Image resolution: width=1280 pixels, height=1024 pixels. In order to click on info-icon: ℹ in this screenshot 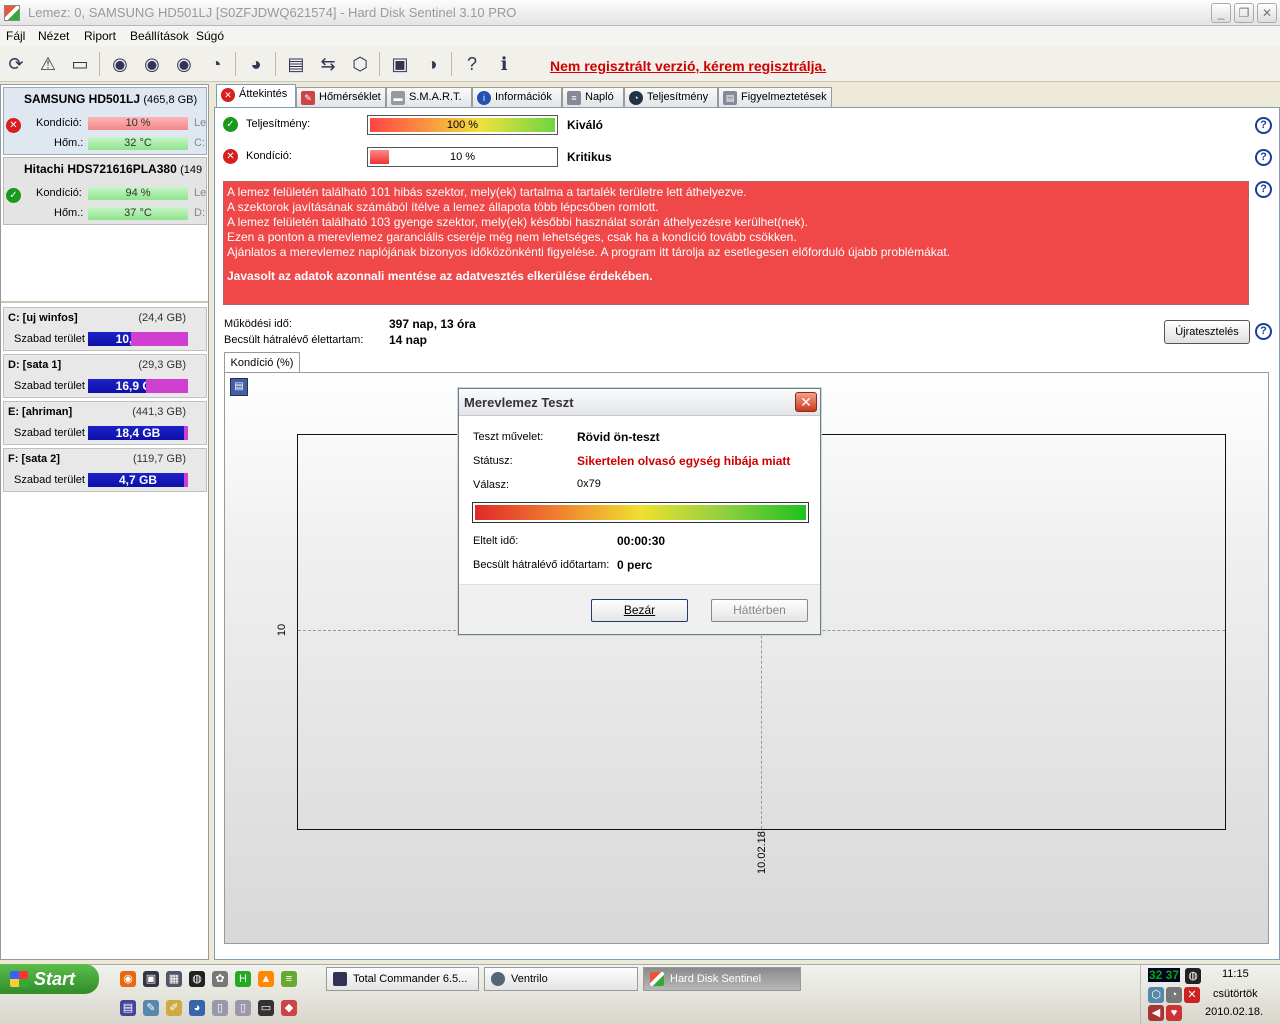, I will do `click(504, 64)`.